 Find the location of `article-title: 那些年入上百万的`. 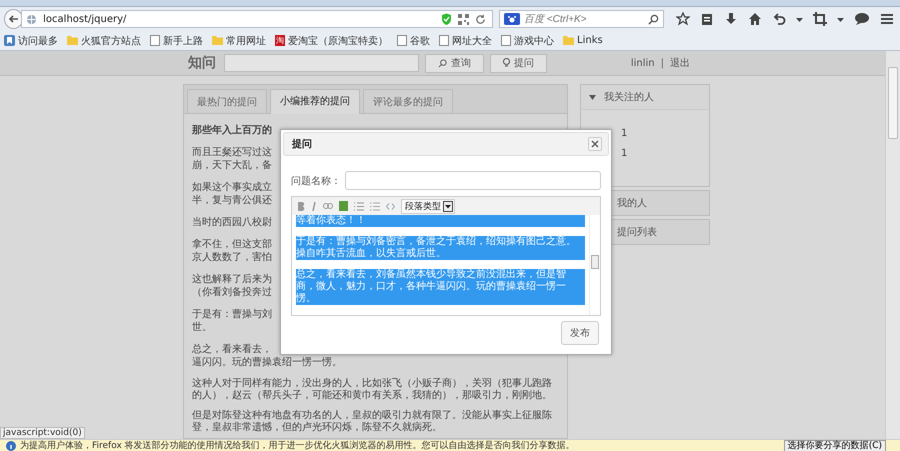

article-title: 那些年入上百万的 is located at coordinates (232, 130).